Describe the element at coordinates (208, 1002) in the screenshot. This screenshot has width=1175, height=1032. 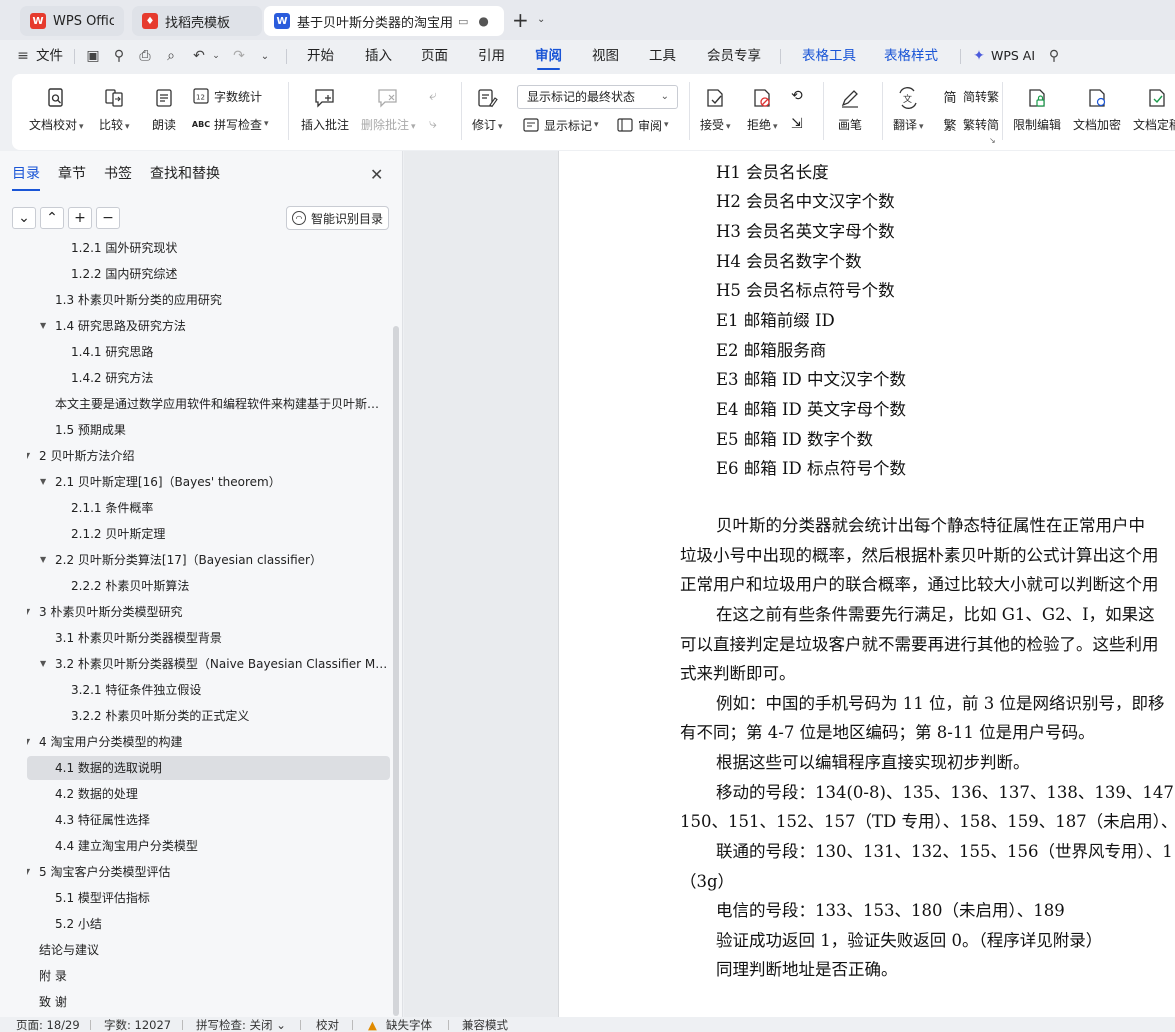
I see `toc-item: 致 谢` at that location.